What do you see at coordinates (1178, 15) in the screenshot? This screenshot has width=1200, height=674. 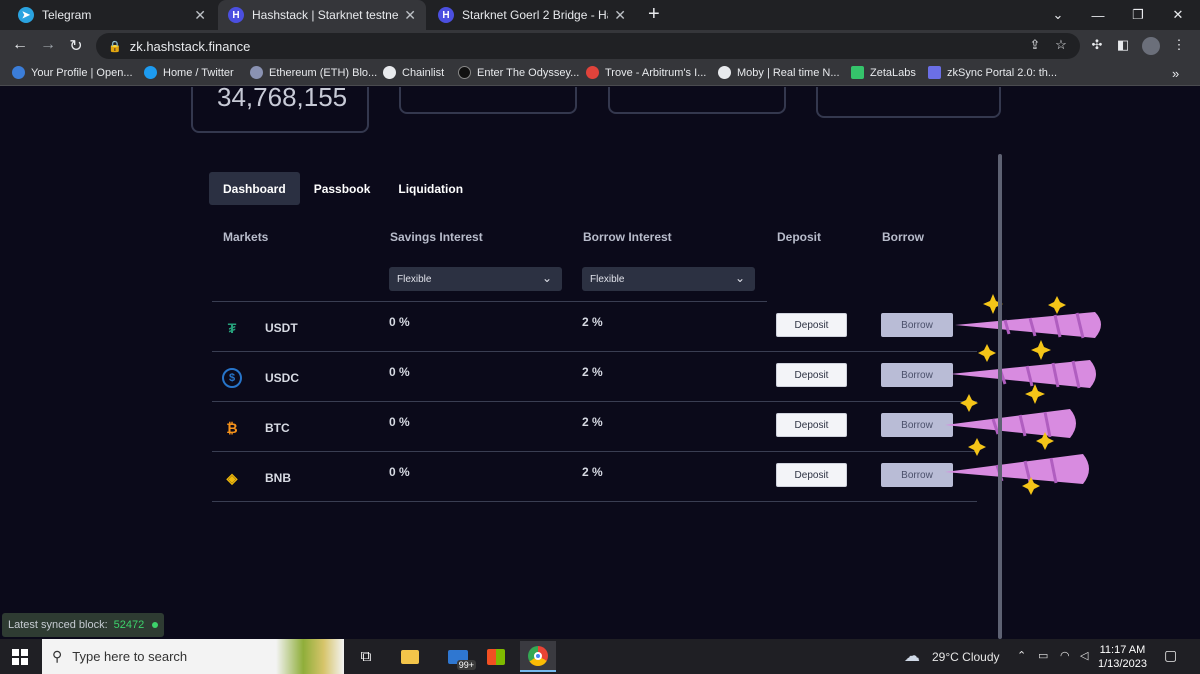 I see `close-window-button: ✕` at bounding box center [1178, 15].